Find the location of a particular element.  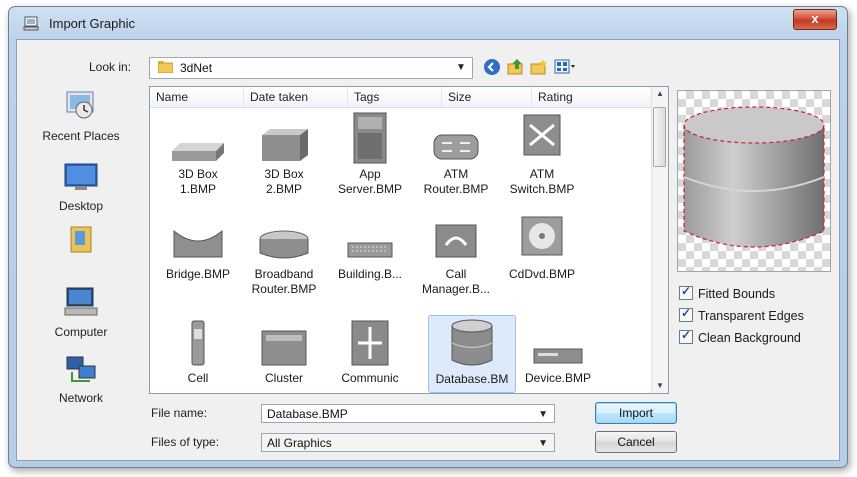

file-name-line2: Server.BMP is located at coordinates (370, 189).